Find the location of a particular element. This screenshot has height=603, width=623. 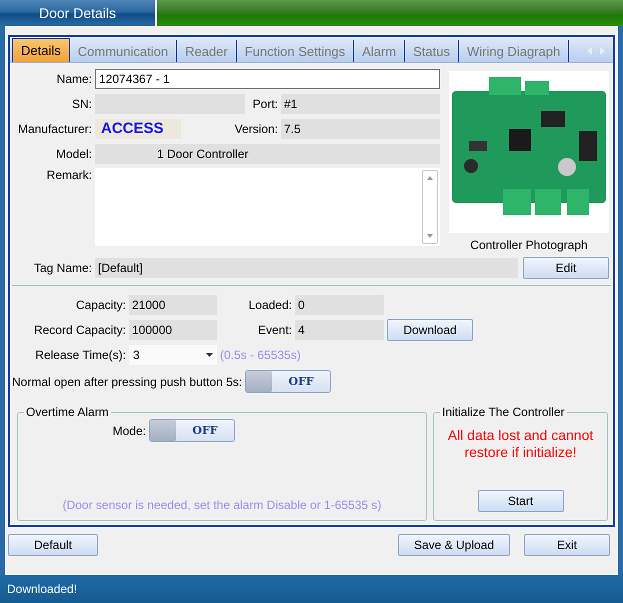

photo-caption: Controller Photograph is located at coordinates (529, 245).